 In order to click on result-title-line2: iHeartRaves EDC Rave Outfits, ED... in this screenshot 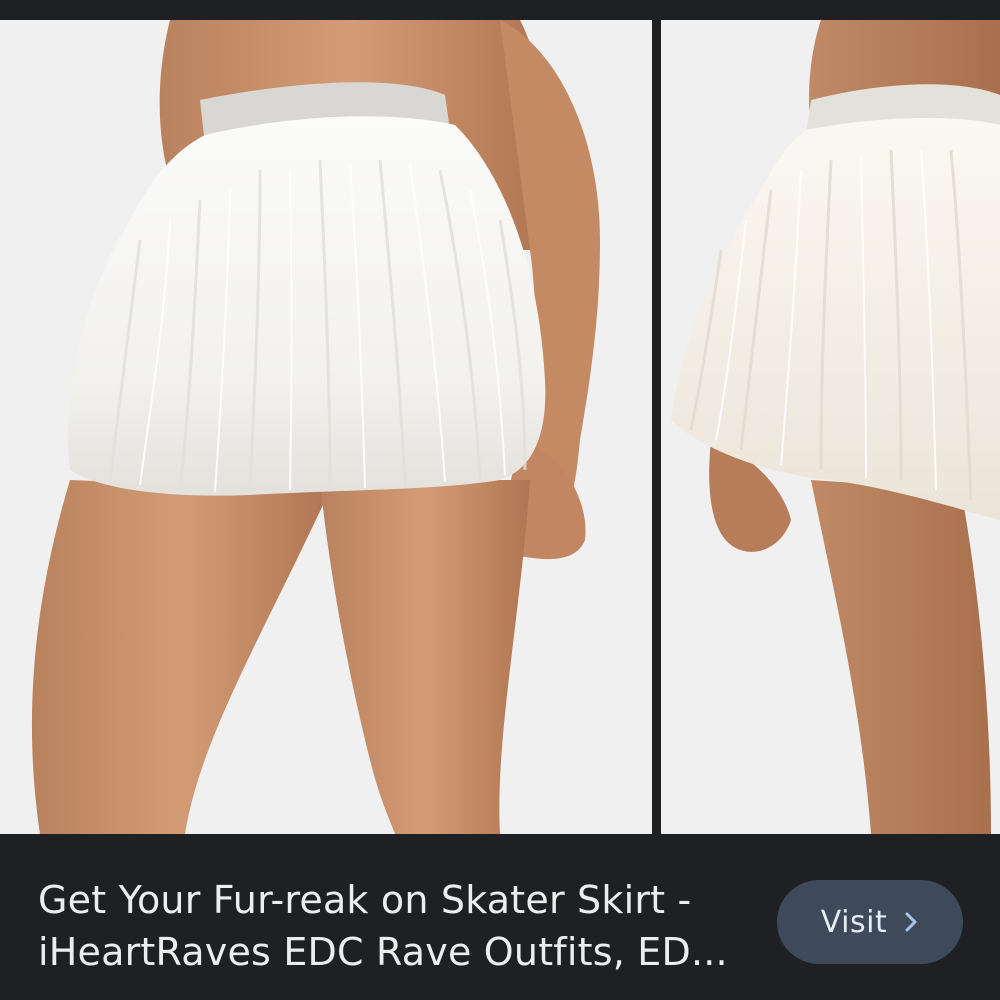, I will do `click(383, 952)`.